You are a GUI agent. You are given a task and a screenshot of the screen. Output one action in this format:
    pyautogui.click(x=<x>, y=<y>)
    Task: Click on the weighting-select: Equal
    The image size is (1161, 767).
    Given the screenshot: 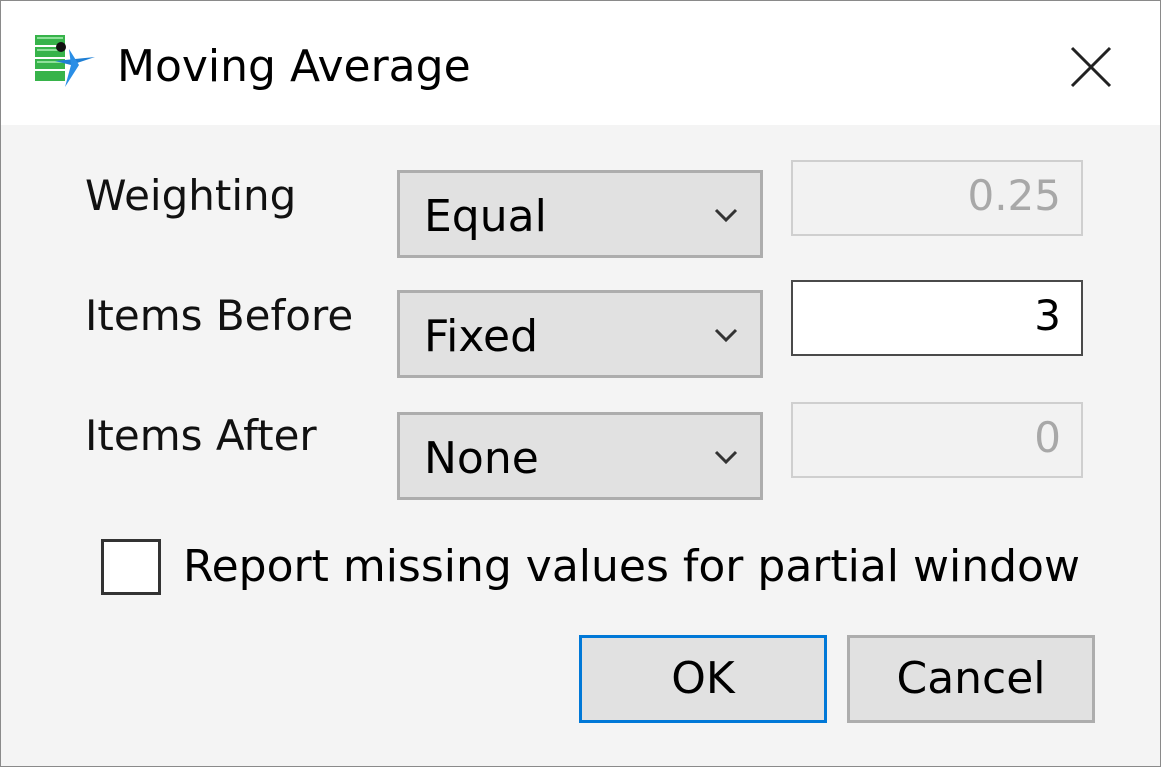 What is the action you would take?
    pyautogui.click(x=580, y=214)
    